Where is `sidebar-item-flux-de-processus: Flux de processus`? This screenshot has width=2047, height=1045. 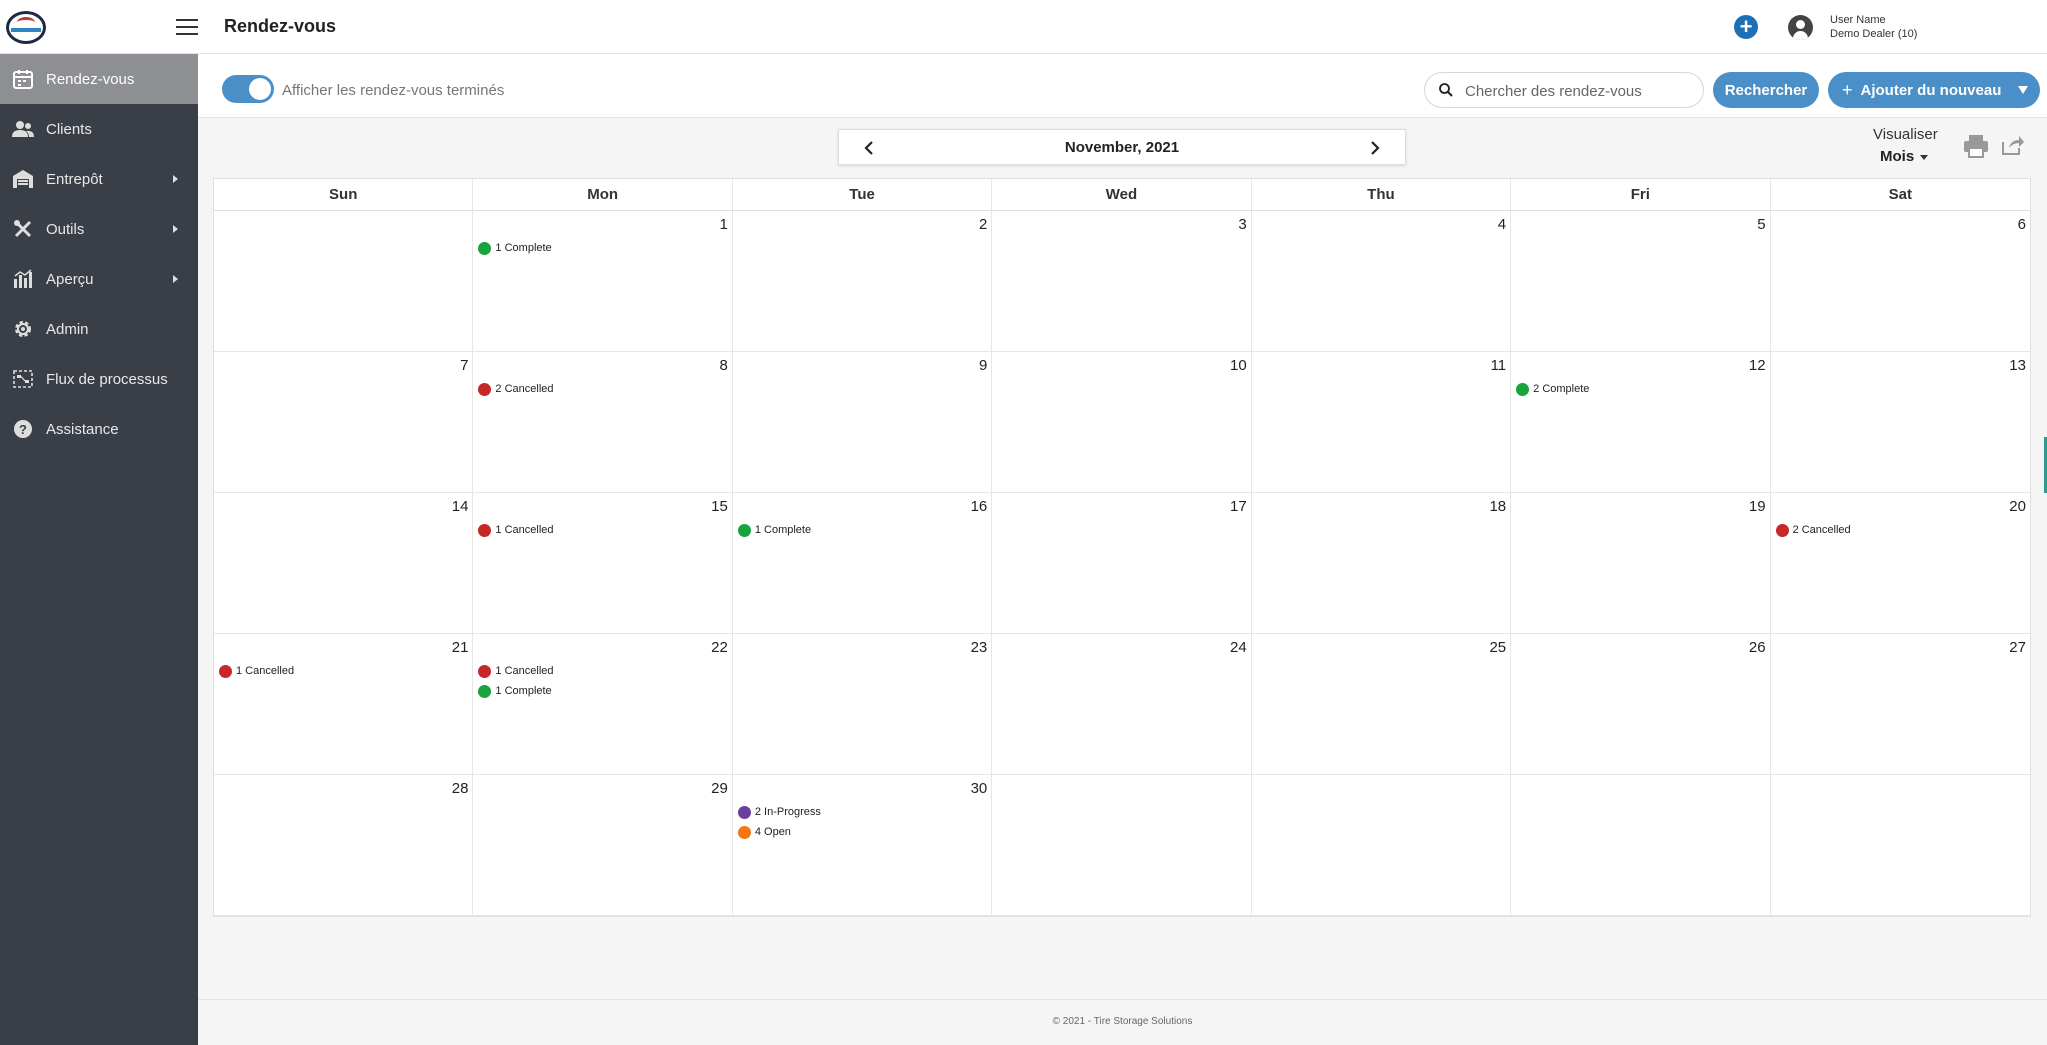
sidebar-item-flux-de-processus: Flux de processus is located at coordinates (99, 379).